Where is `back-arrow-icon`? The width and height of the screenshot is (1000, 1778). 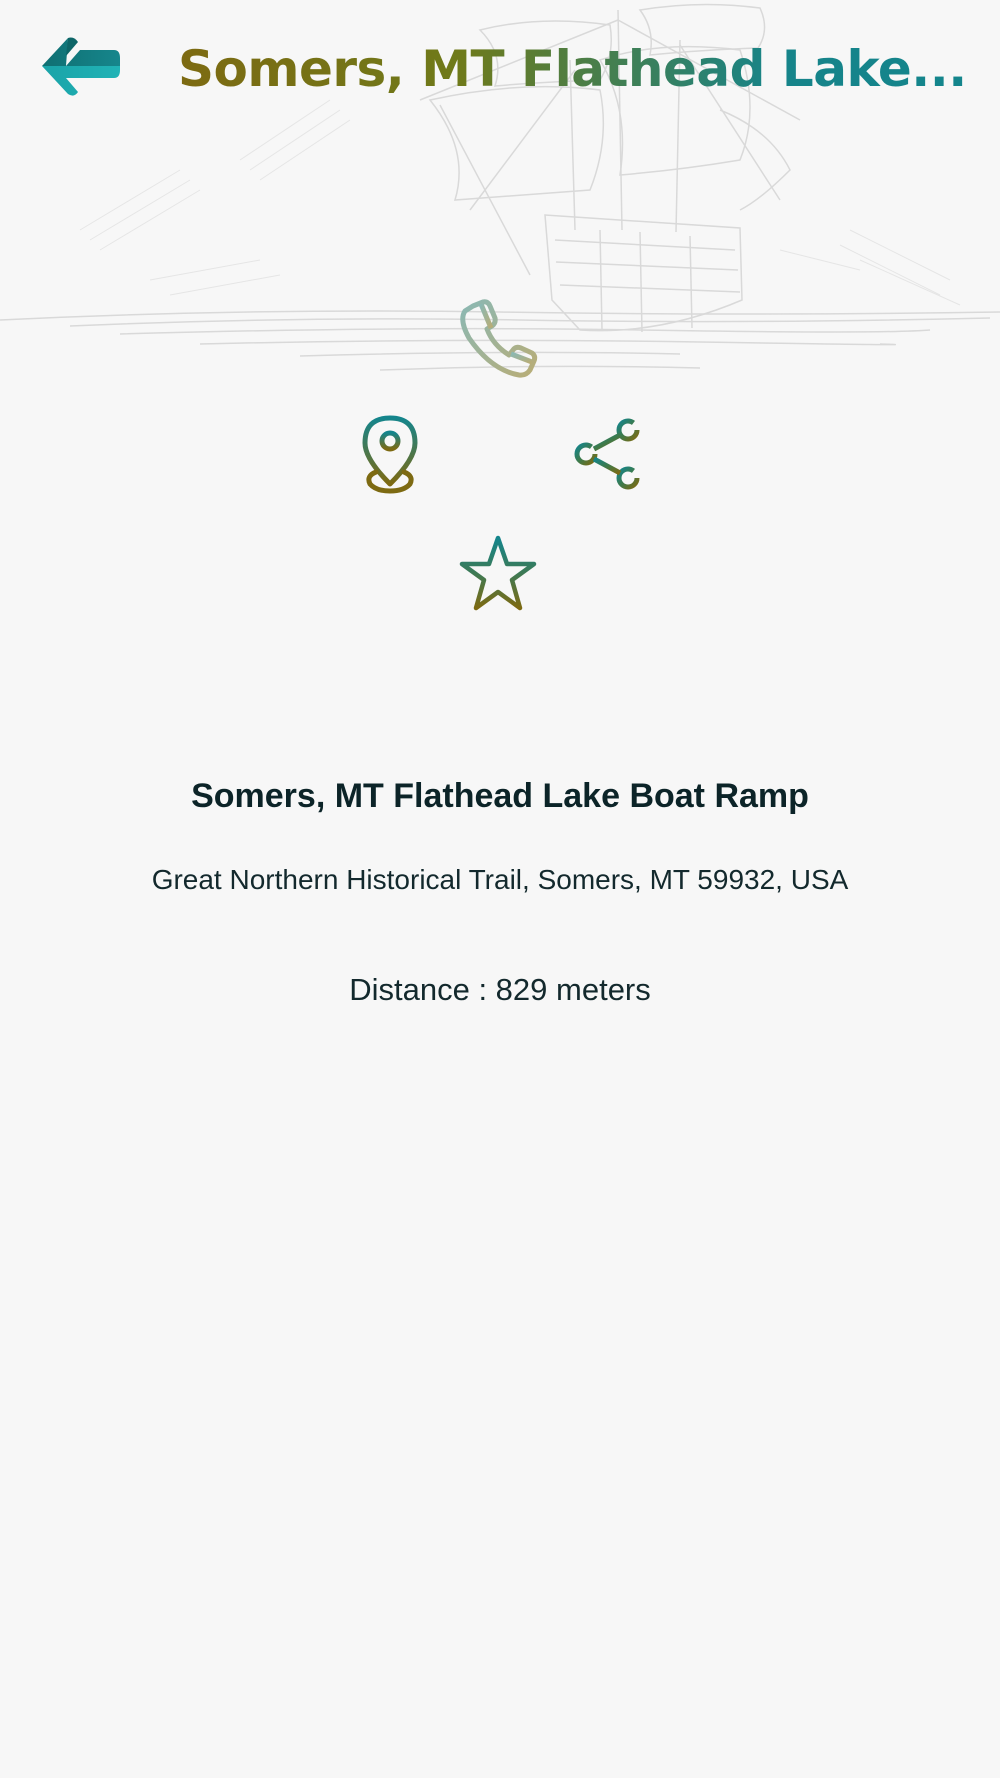
back-arrow-icon is located at coordinates (81, 66).